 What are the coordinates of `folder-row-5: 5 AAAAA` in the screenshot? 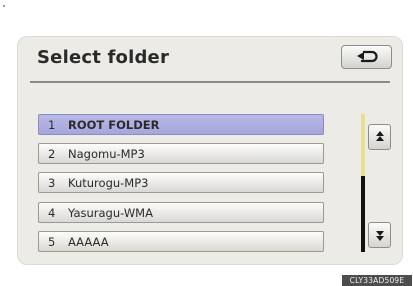 It's located at (181, 241).